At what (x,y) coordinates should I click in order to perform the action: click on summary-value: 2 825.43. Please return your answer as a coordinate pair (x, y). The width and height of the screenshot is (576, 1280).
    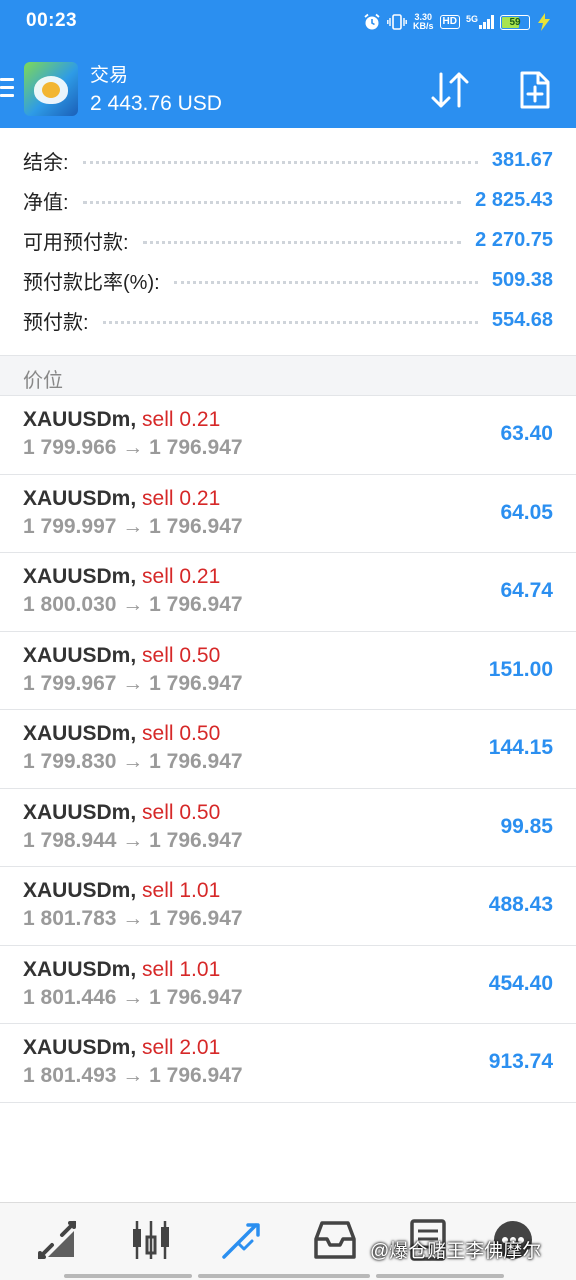
    Looking at the image, I should click on (514, 199).